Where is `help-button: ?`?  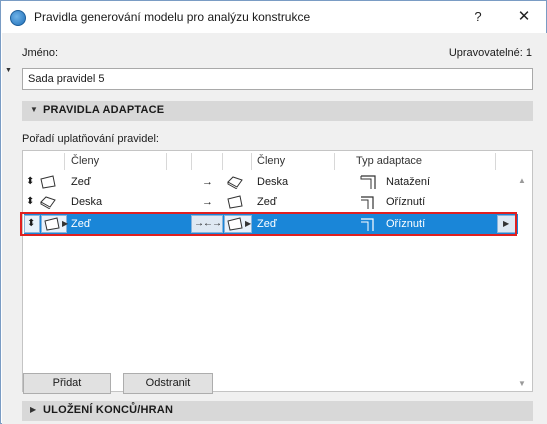 help-button: ? is located at coordinates (478, 17).